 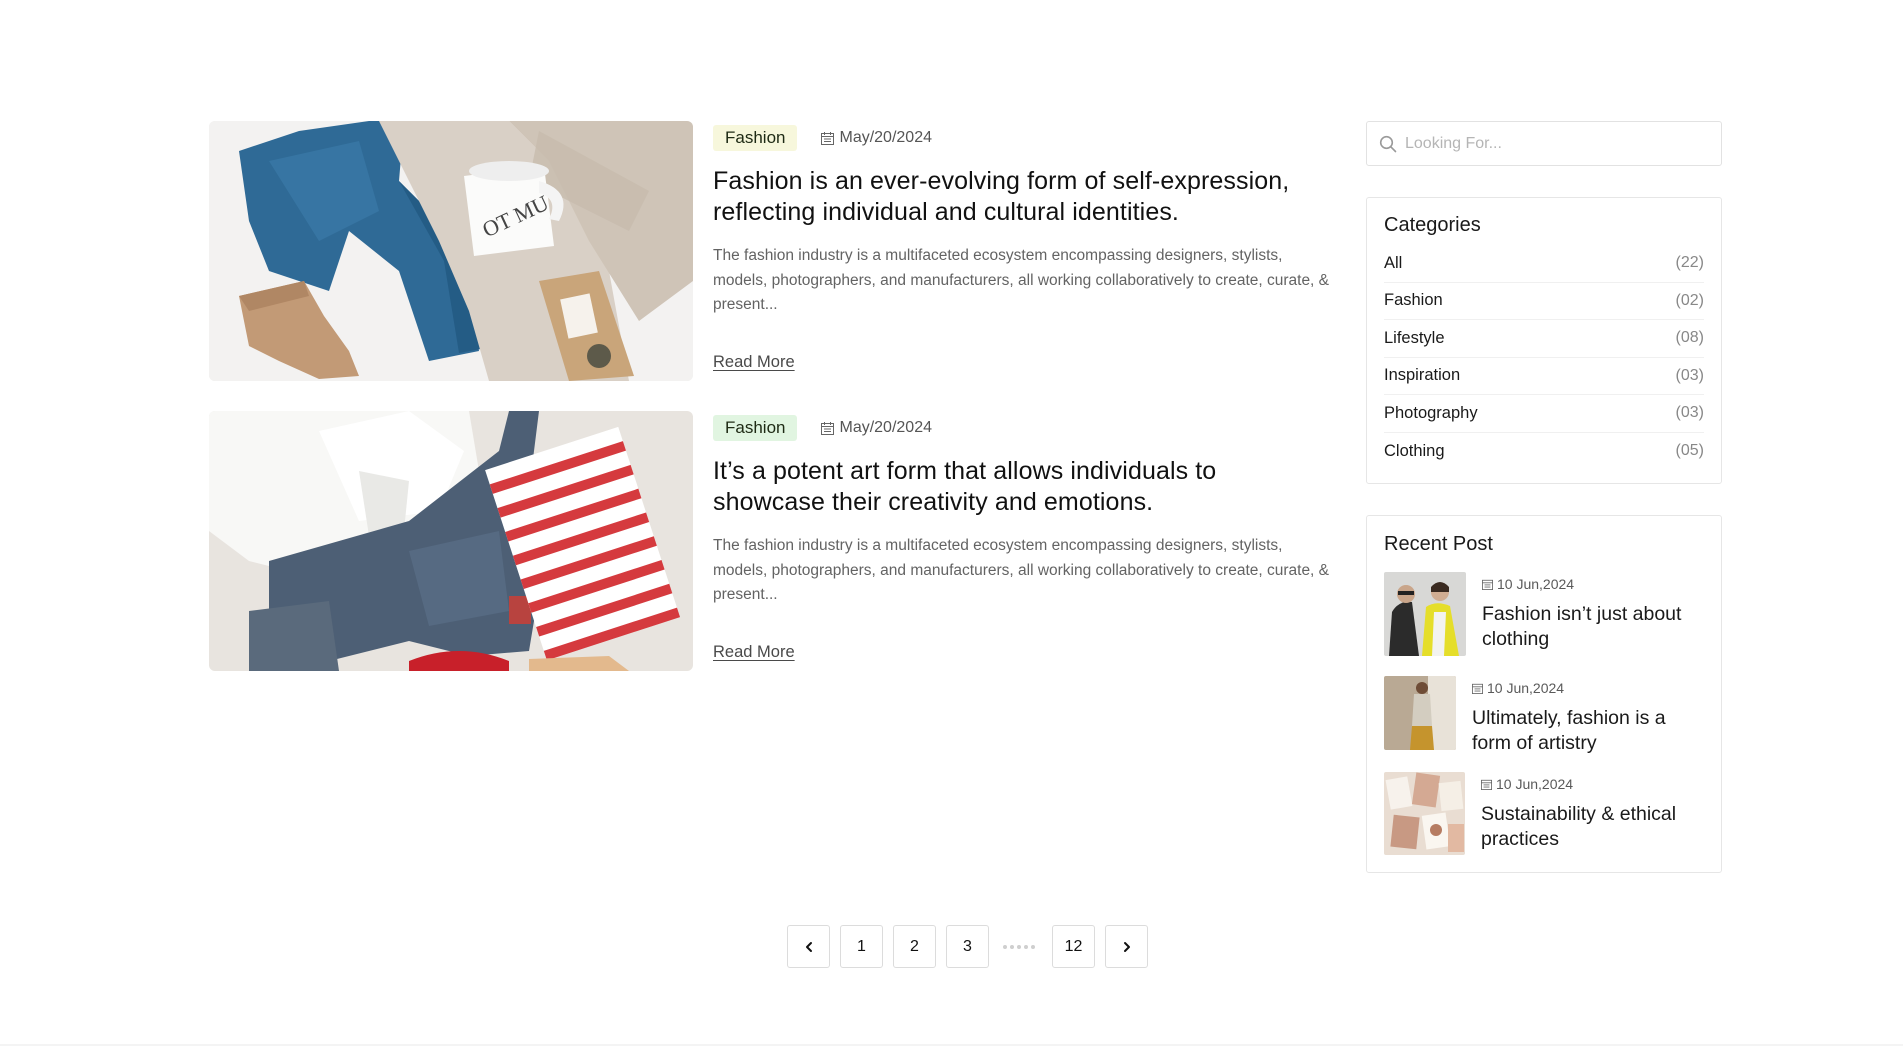 What do you see at coordinates (861, 946) in the screenshot?
I see `page-button-1: 1` at bounding box center [861, 946].